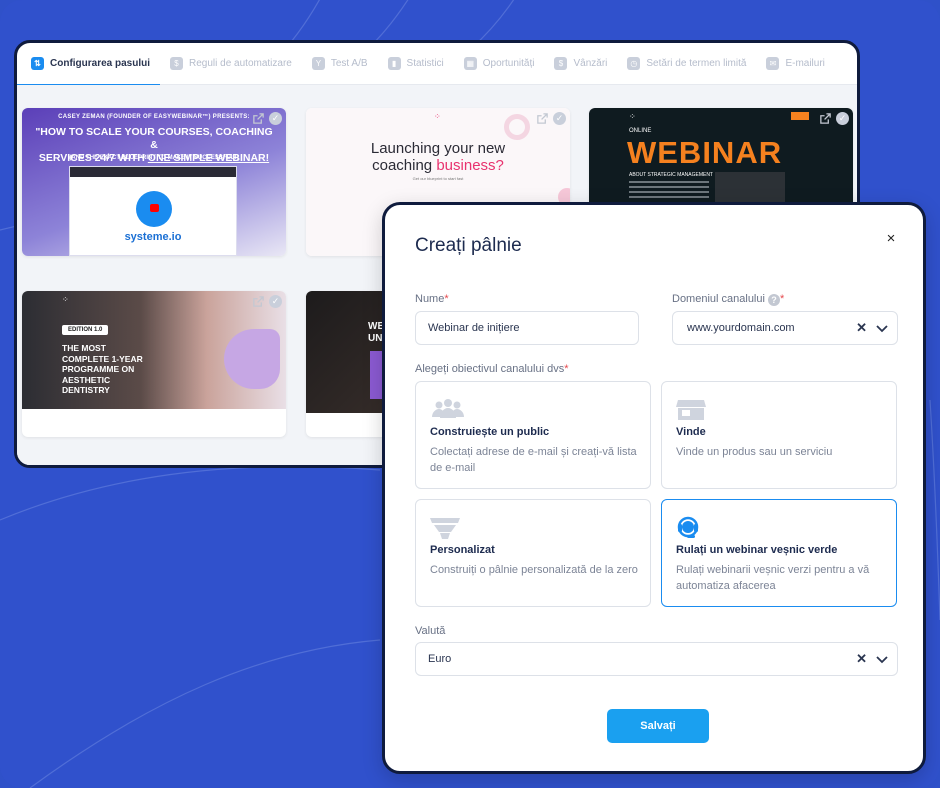  I want to click on name-label: Nume*, so click(432, 299).